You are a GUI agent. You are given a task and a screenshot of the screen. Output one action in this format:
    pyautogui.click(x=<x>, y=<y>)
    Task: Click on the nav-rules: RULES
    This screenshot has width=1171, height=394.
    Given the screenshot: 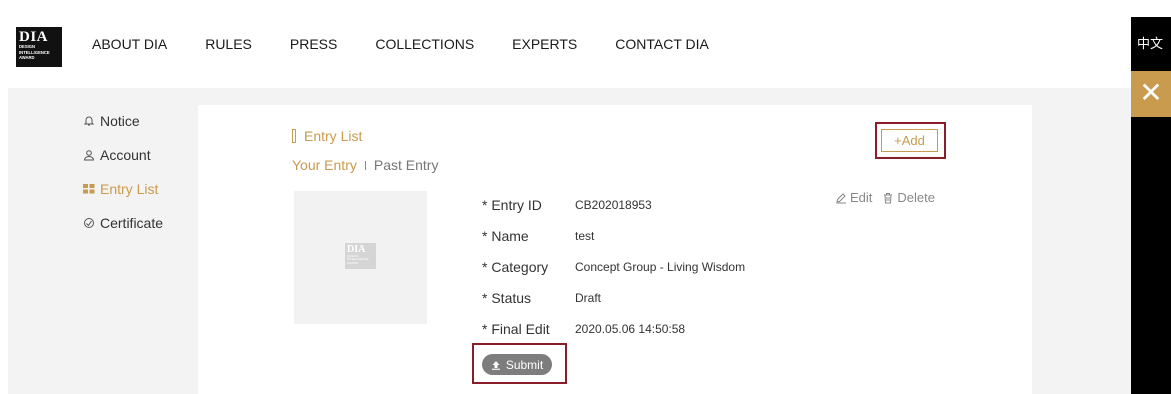 What is the action you would take?
    pyautogui.click(x=228, y=44)
    